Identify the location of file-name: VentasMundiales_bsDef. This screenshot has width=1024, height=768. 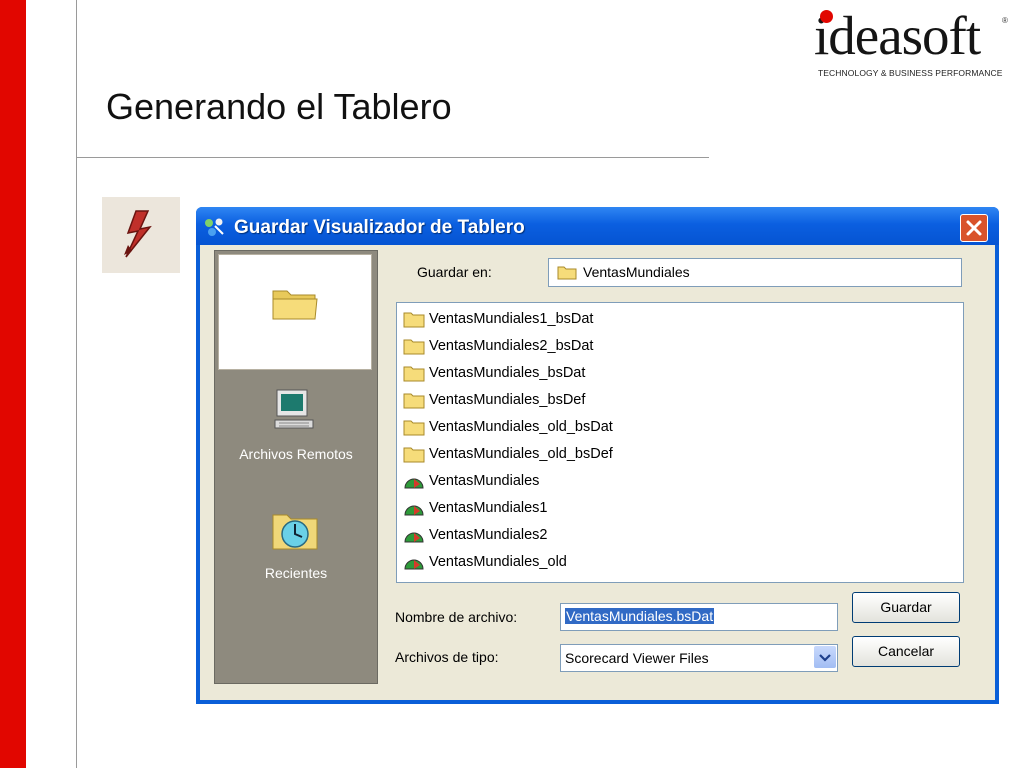
(507, 400).